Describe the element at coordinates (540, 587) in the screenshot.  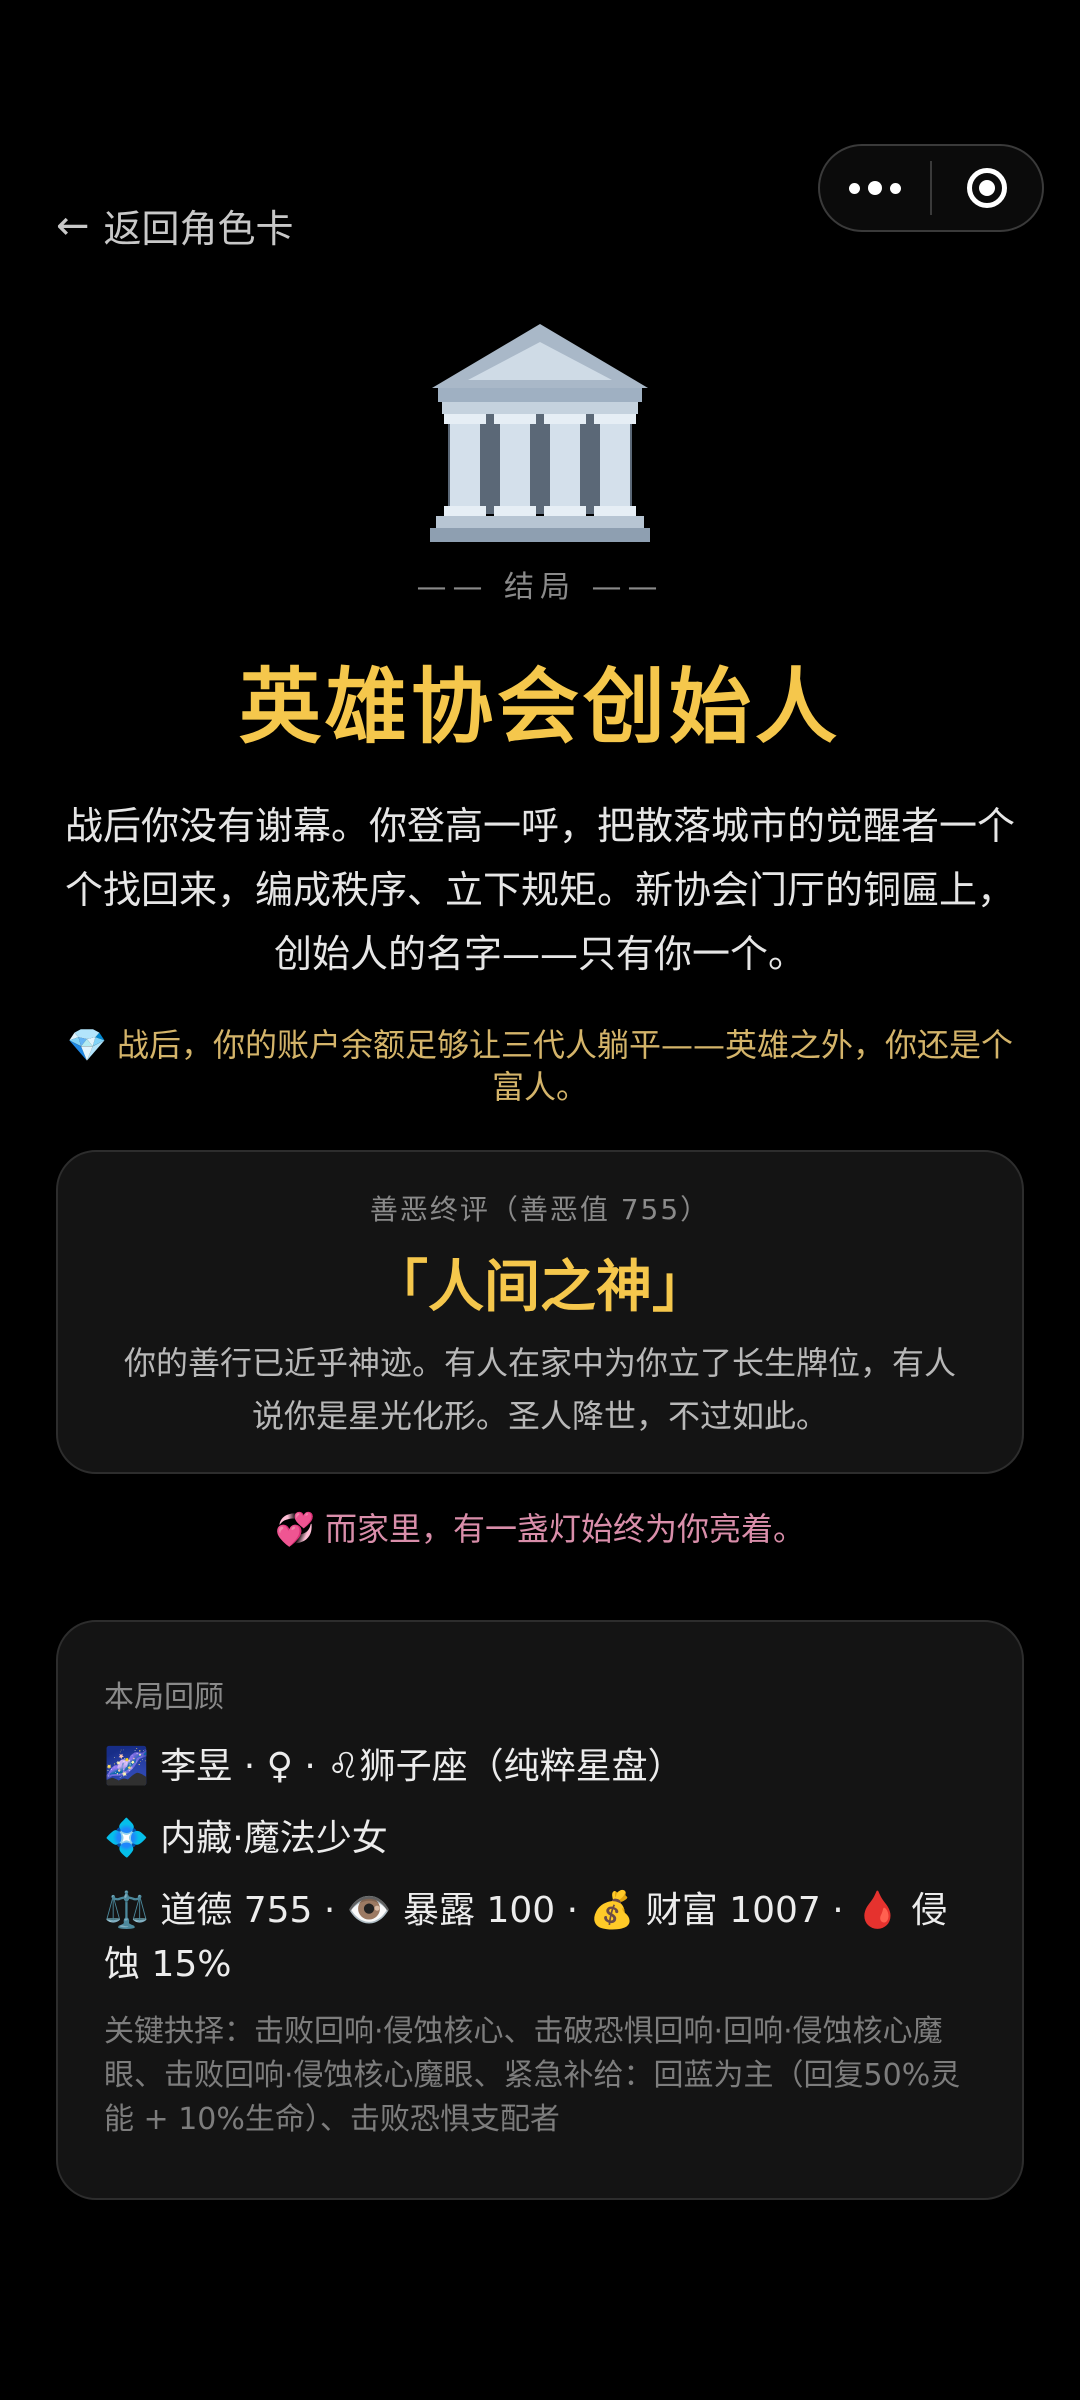
I see `ending-label: —— 结局 ——` at that location.